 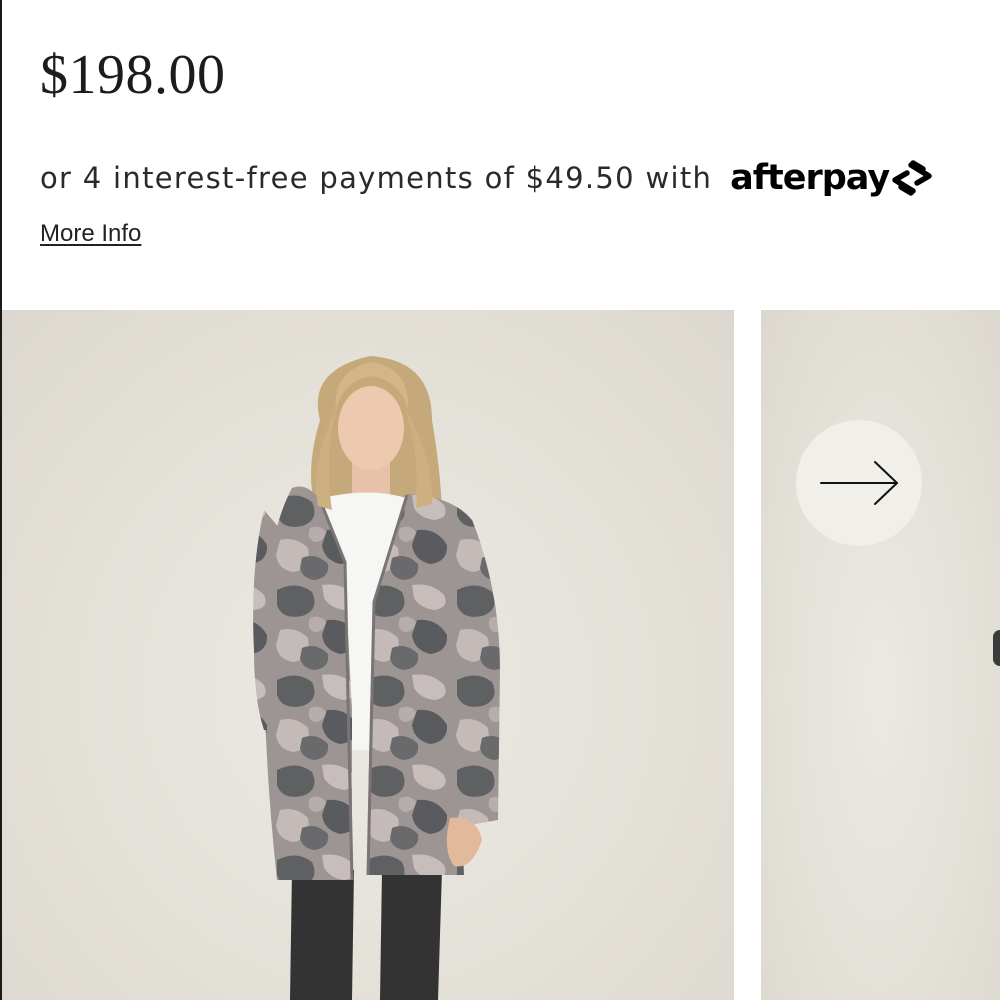 I want to click on more-info-link: More Info, so click(x=90, y=234).